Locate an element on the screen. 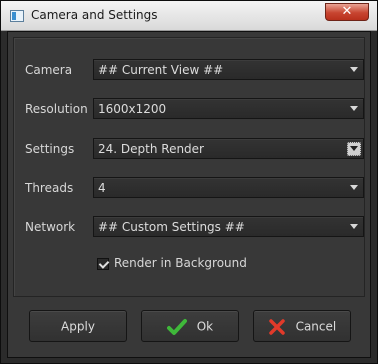  resolution-value: 1600x1200 is located at coordinates (132, 109).